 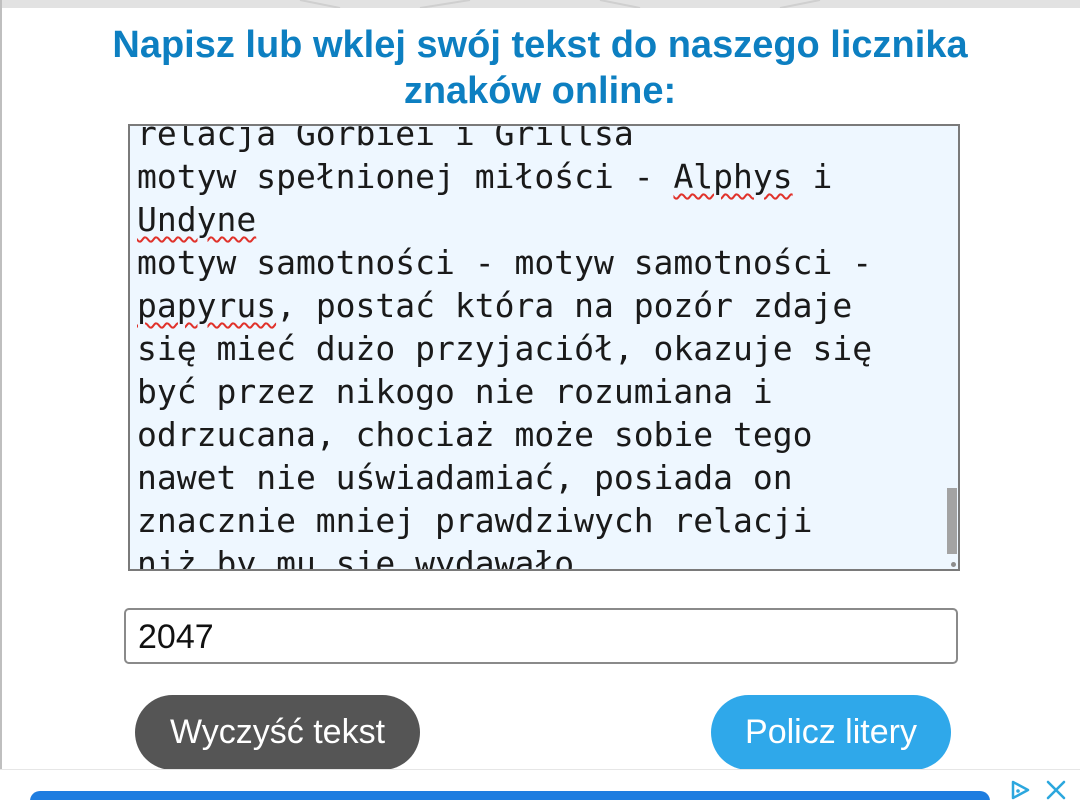 What do you see at coordinates (540, 91) in the screenshot?
I see `page-title-line-2: znaków online:` at bounding box center [540, 91].